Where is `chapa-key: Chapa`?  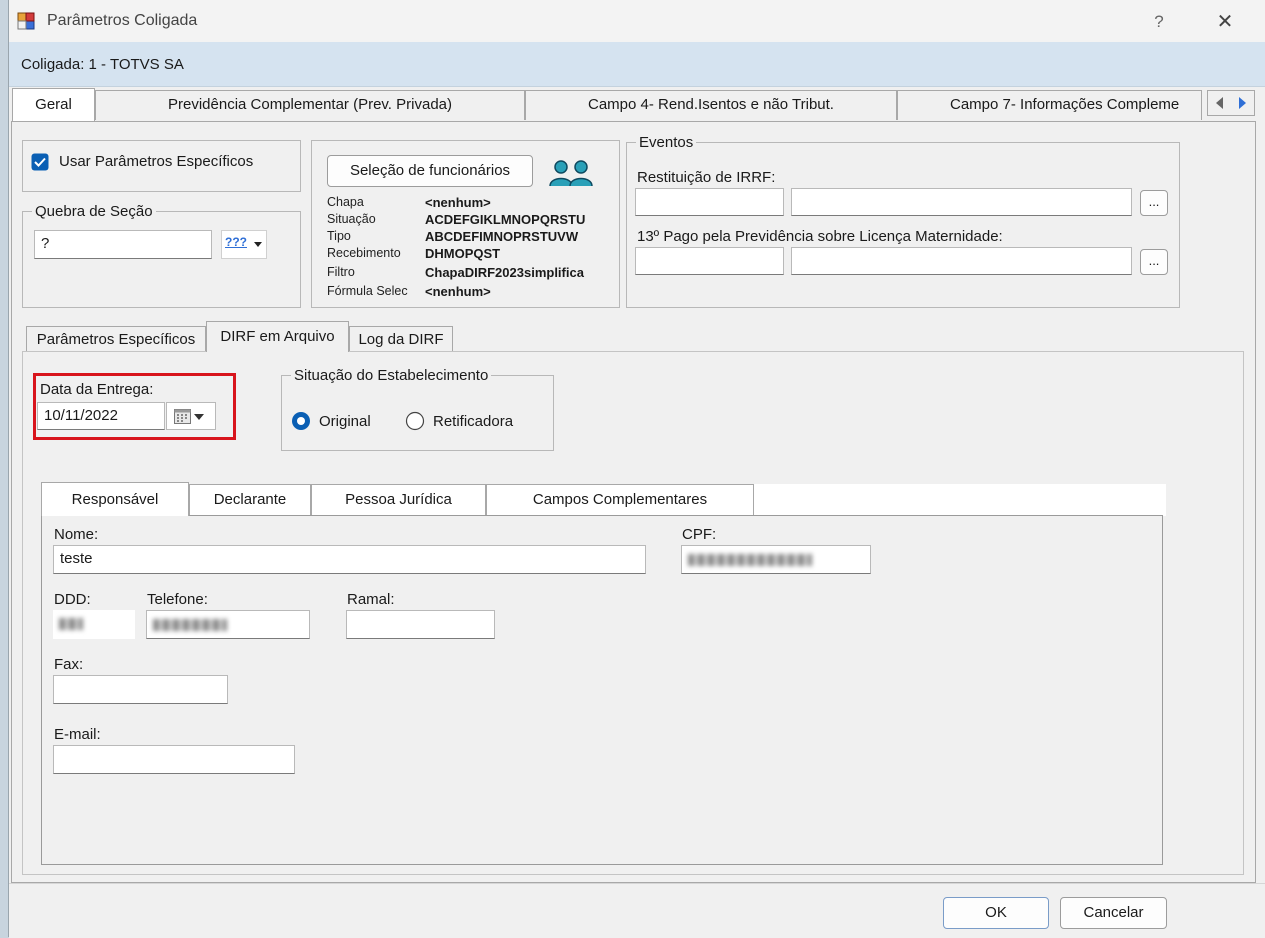
chapa-key: Chapa is located at coordinates (345, 202).